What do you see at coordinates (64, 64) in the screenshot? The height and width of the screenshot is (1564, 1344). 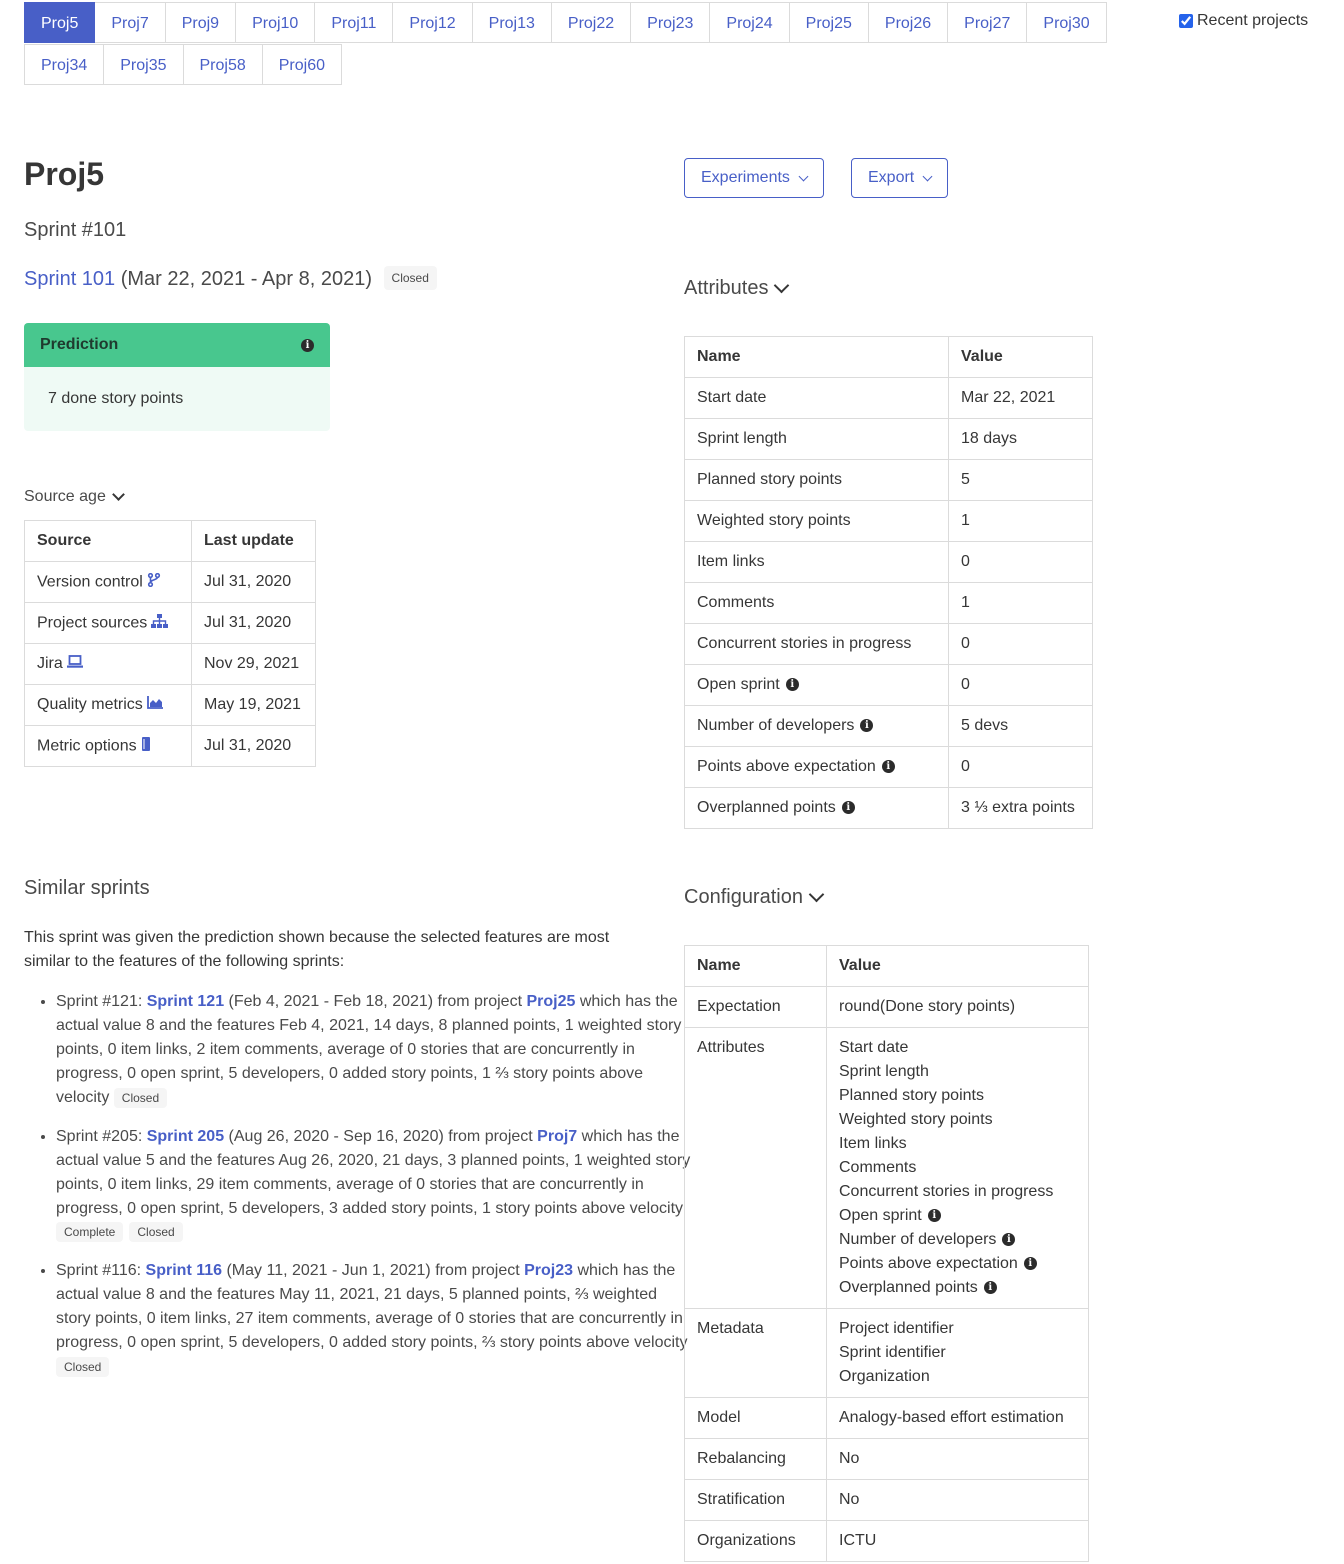 I see `tab-proj34: Proj34` at bounding box center [64, 64].